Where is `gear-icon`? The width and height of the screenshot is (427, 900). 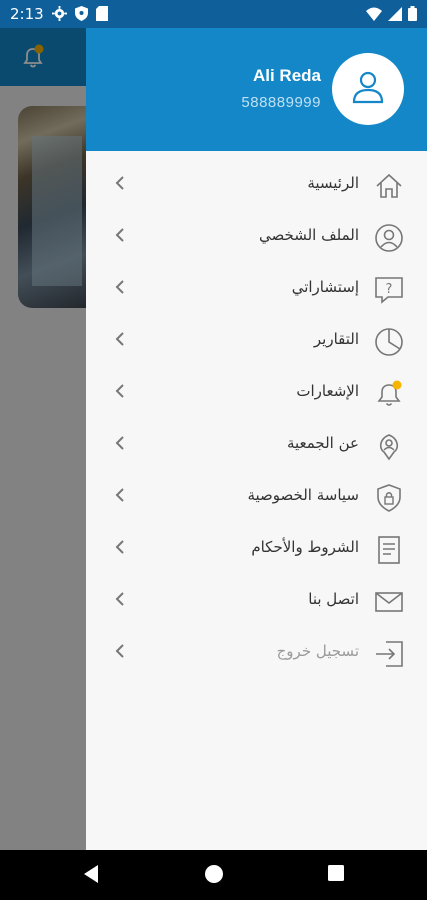
gear-icon is located at coordinates (59, 15).